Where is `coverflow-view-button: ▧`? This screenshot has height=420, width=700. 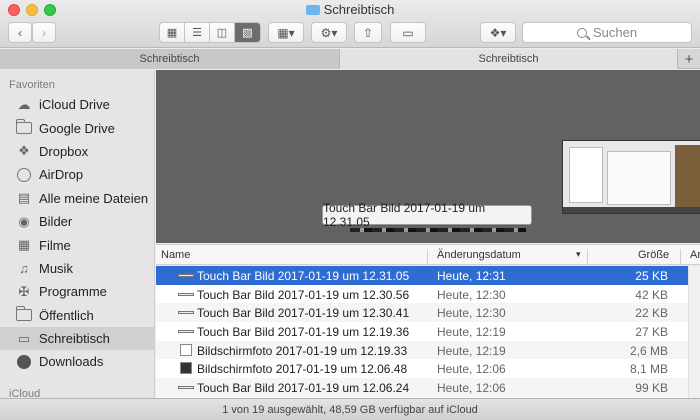 coverflow-view-button: ▧ is located at coordinates (247, 32).